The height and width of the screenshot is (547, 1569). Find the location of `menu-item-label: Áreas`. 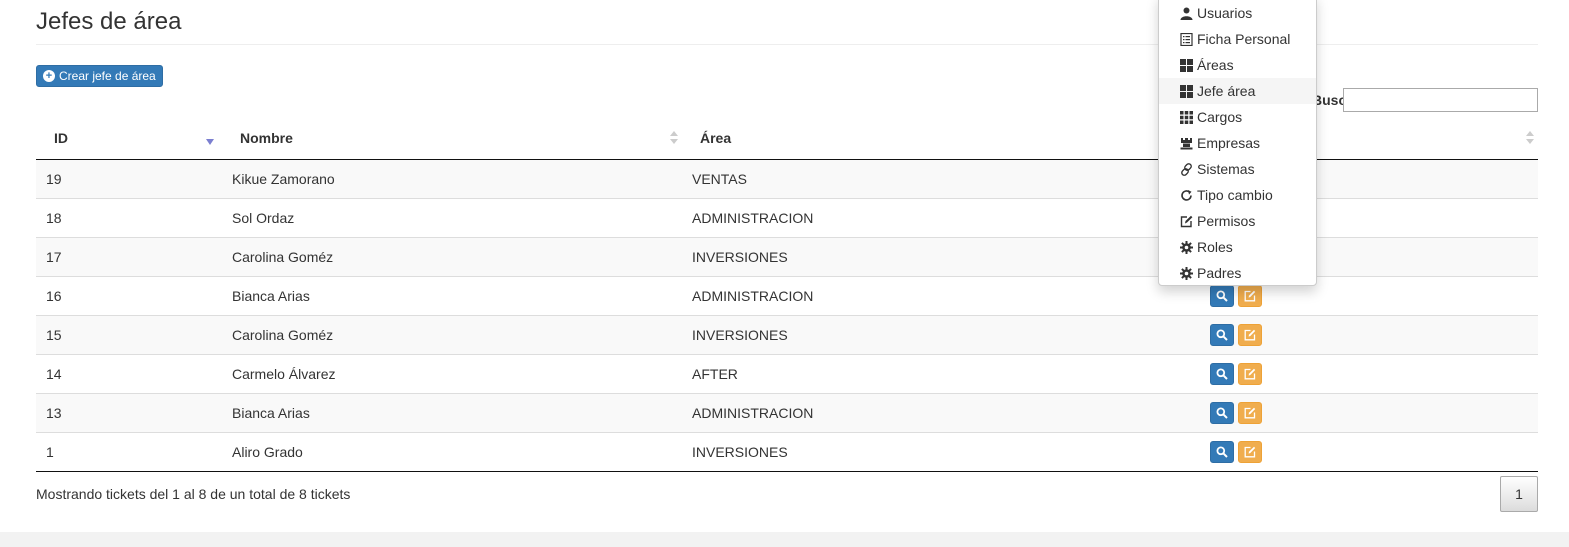

menu-item-label: Áreas is located at coordinates (1215, 65).